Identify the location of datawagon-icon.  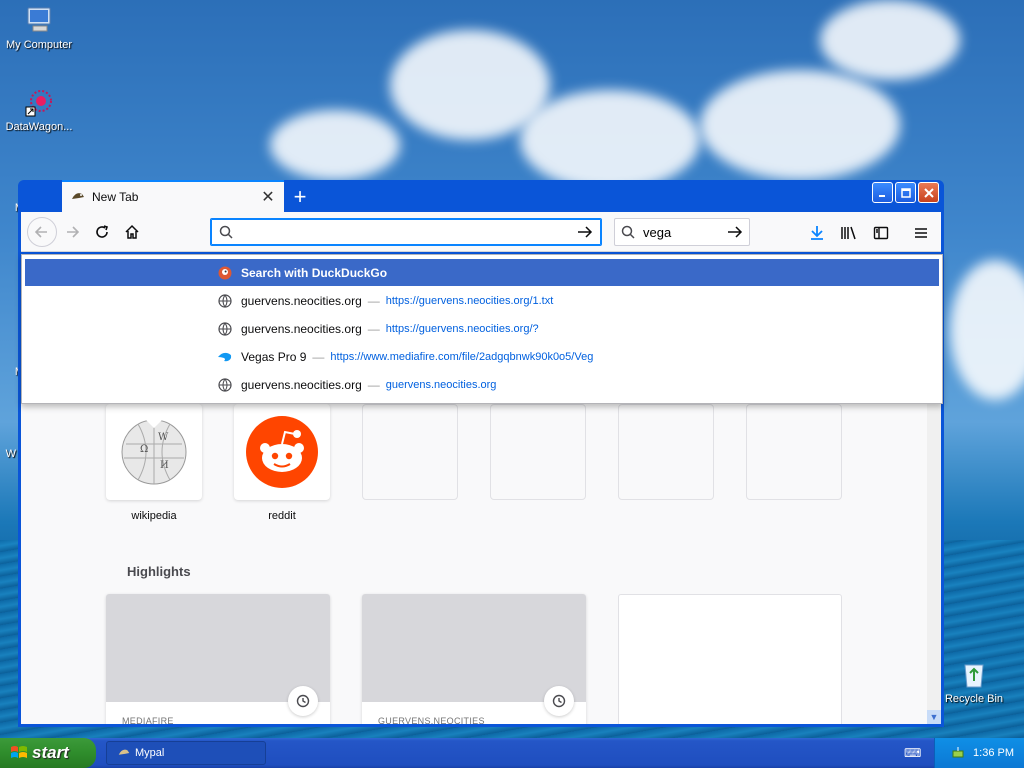
(39, 102).